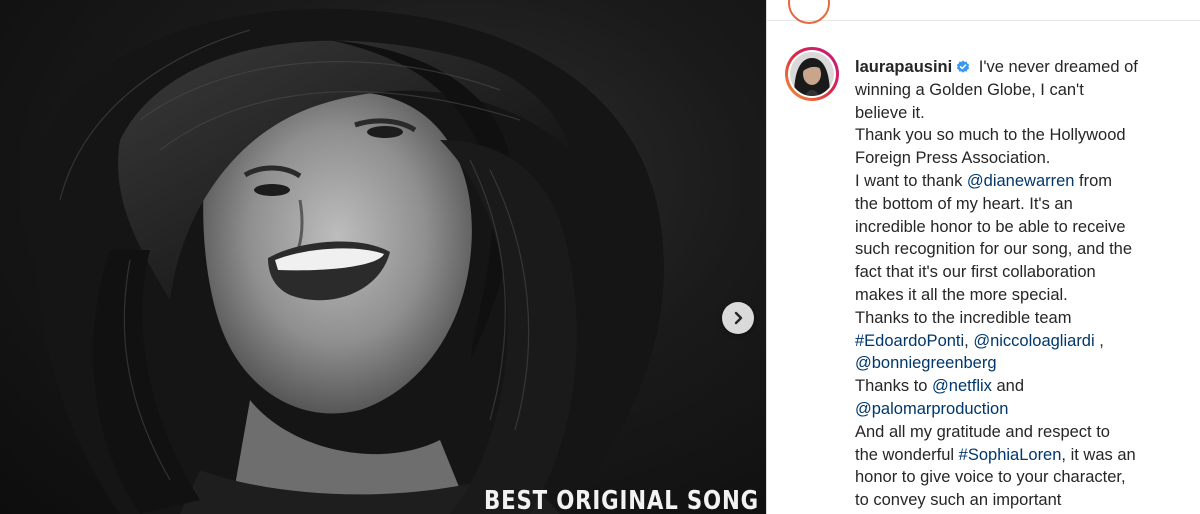 This screenshot has height=514, width=1200. I want to click on photo-caption-text: BEST ORIGINAL SONG, so click(621, 500).